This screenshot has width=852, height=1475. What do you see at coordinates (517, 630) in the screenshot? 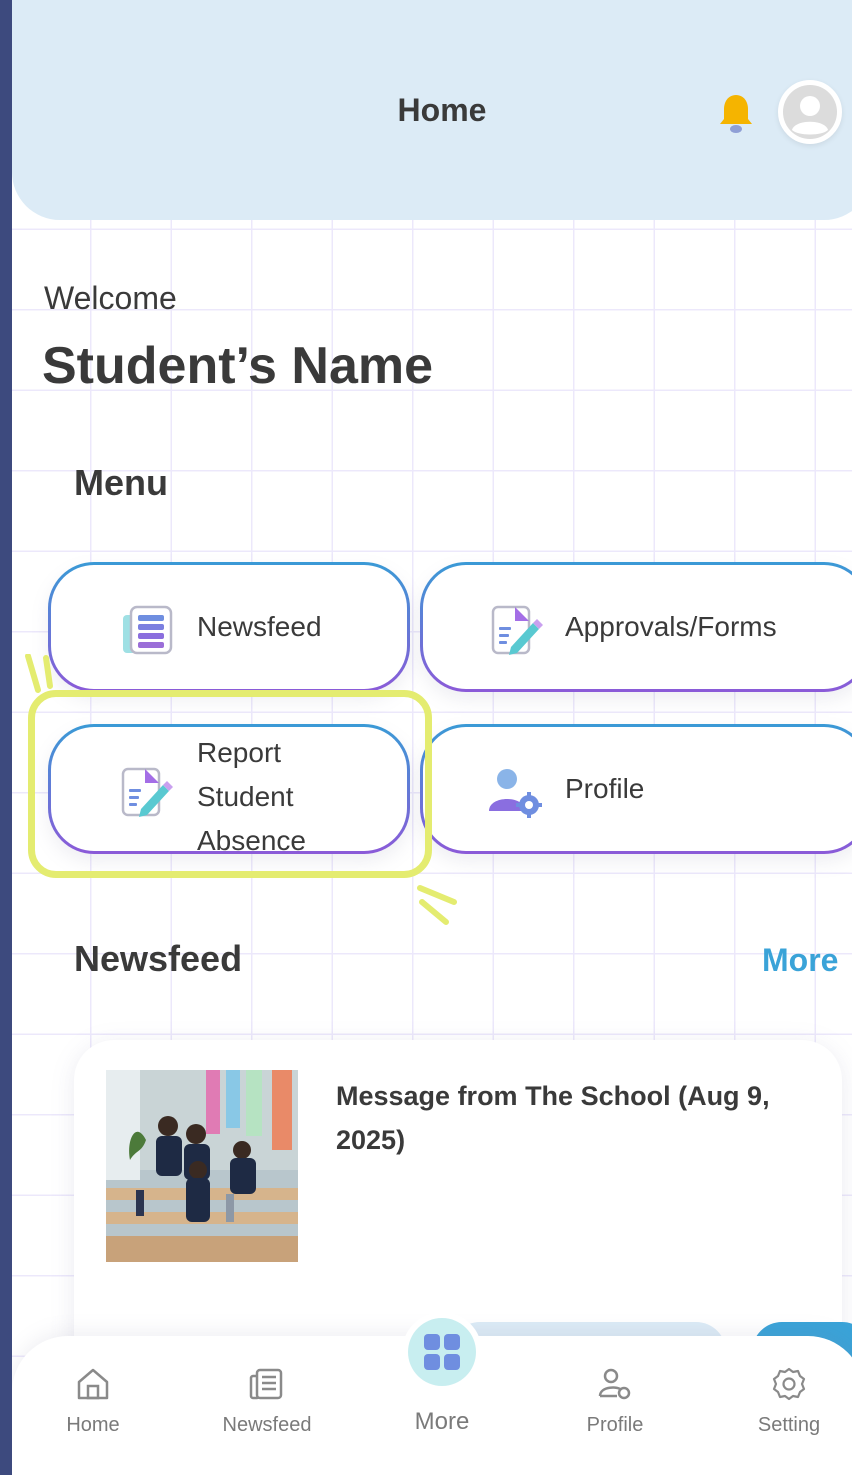
I see `form-edit-icon` at bounding box center [517, 630].